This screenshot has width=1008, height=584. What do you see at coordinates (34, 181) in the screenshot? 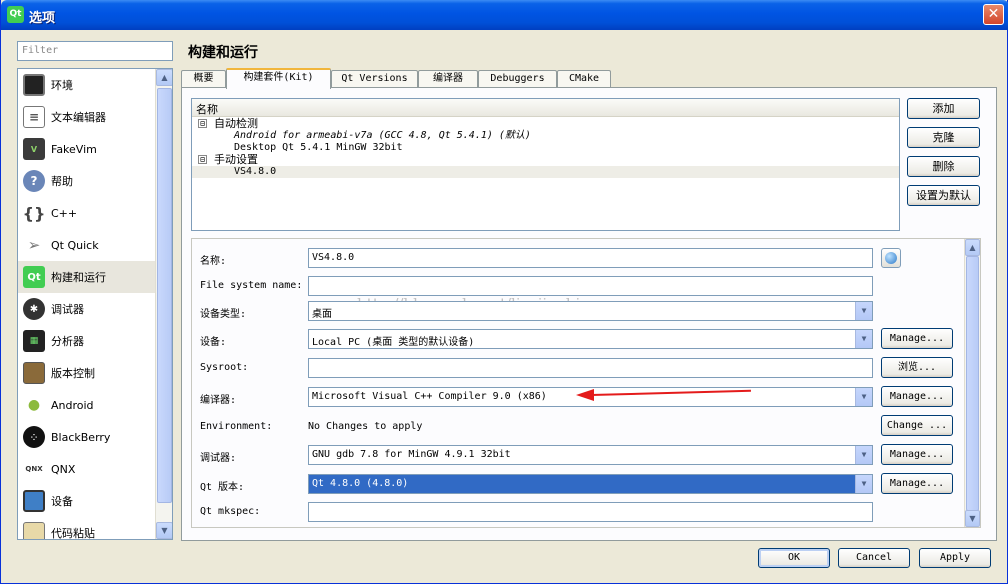
I see `help-icon: ?` at bounding box center [34, 181].